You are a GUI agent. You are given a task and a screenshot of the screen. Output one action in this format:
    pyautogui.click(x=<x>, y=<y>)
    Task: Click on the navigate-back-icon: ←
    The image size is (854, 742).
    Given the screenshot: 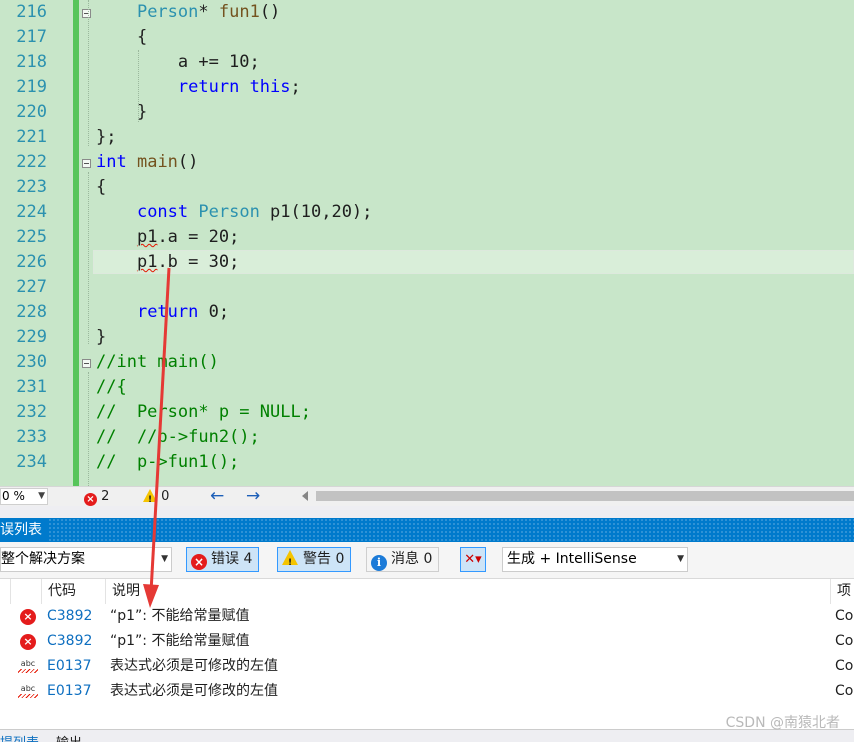 What is the action you would take?
    pyautogui.click(x=217, y=496)
    